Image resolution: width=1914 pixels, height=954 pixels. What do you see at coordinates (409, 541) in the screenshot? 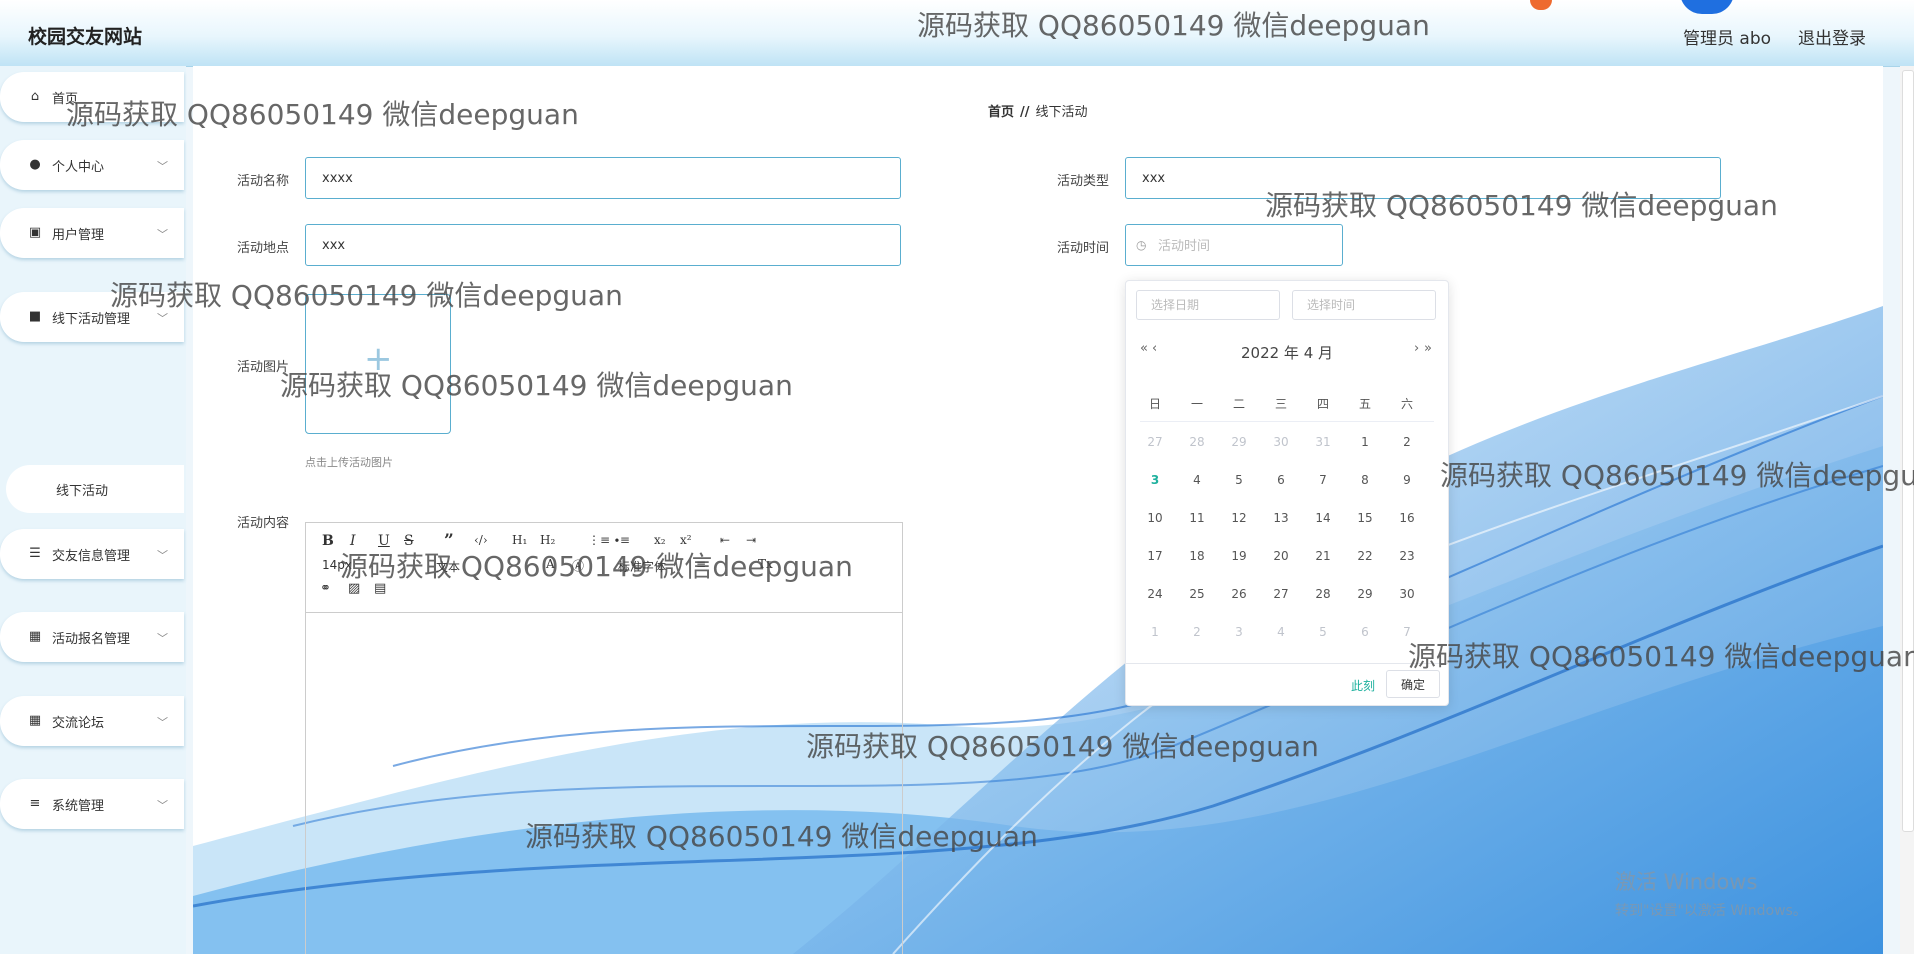
I see `strikethrough-icon: S` at bounding box center [409, 541].